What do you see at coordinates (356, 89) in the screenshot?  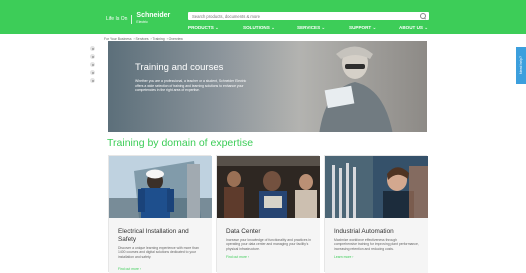 I see `hero-photo` at bounding box center [356, 89].